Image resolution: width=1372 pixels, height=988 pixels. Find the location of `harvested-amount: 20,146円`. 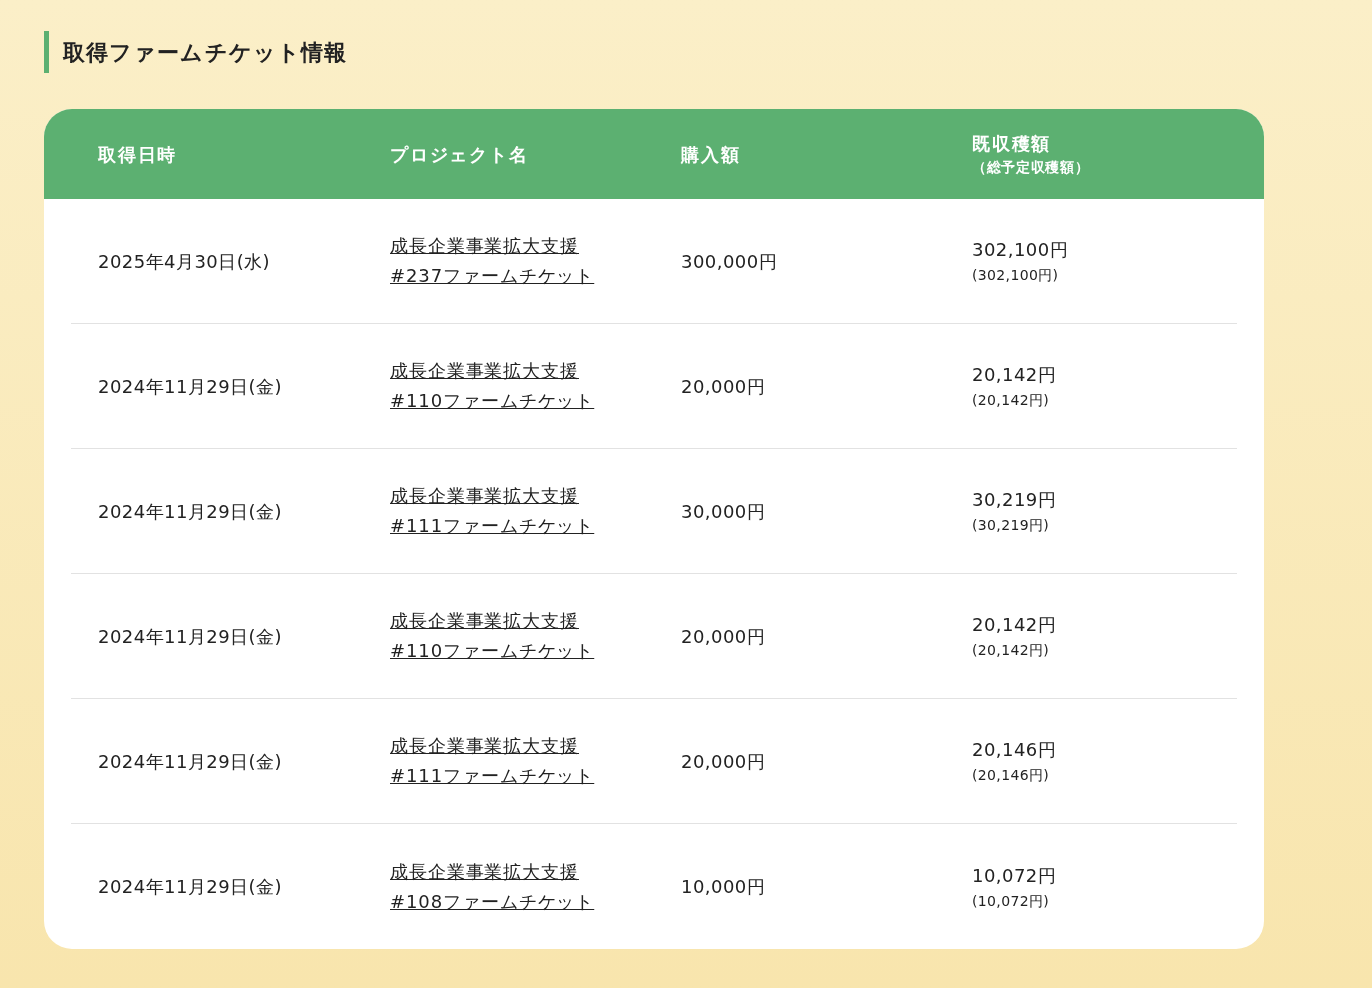

harvested-amount: 20,146円 is located at coordinates (1015, 750).